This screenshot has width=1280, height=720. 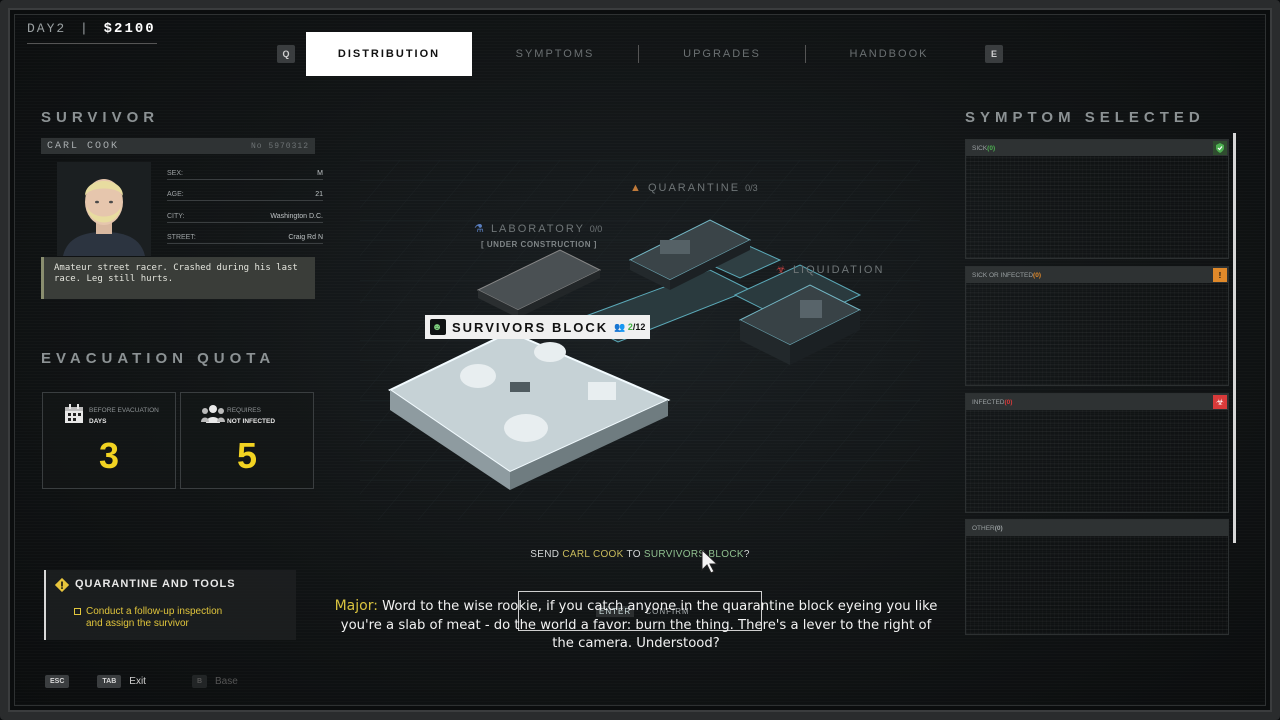 I want to click on b-key: B, so click(x=199, y=681).